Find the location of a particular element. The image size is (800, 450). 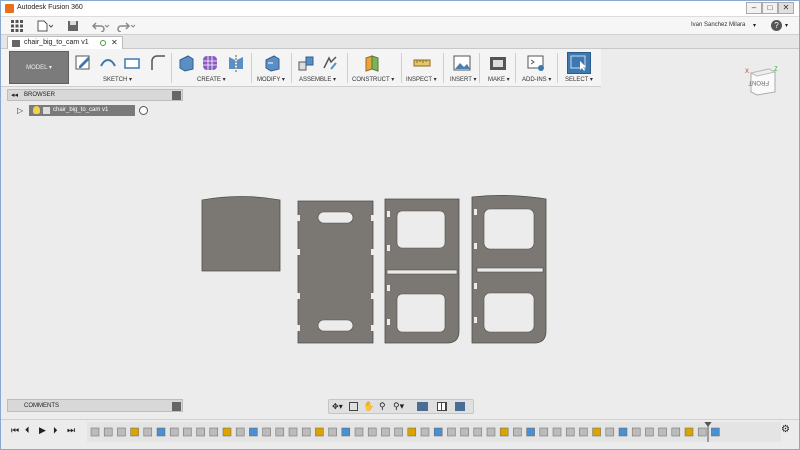

side-panel-left-window-top is located at coordinates (421, 229).